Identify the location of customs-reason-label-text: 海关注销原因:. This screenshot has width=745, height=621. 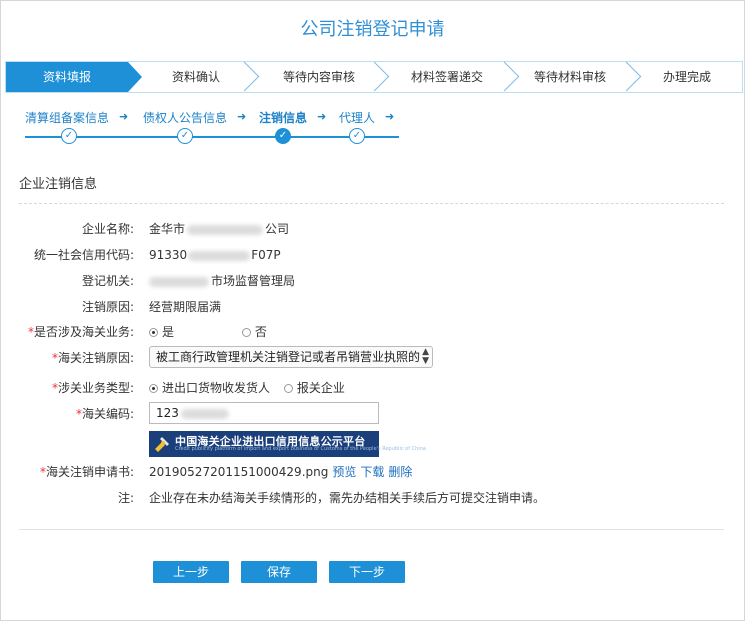
(95, 358).